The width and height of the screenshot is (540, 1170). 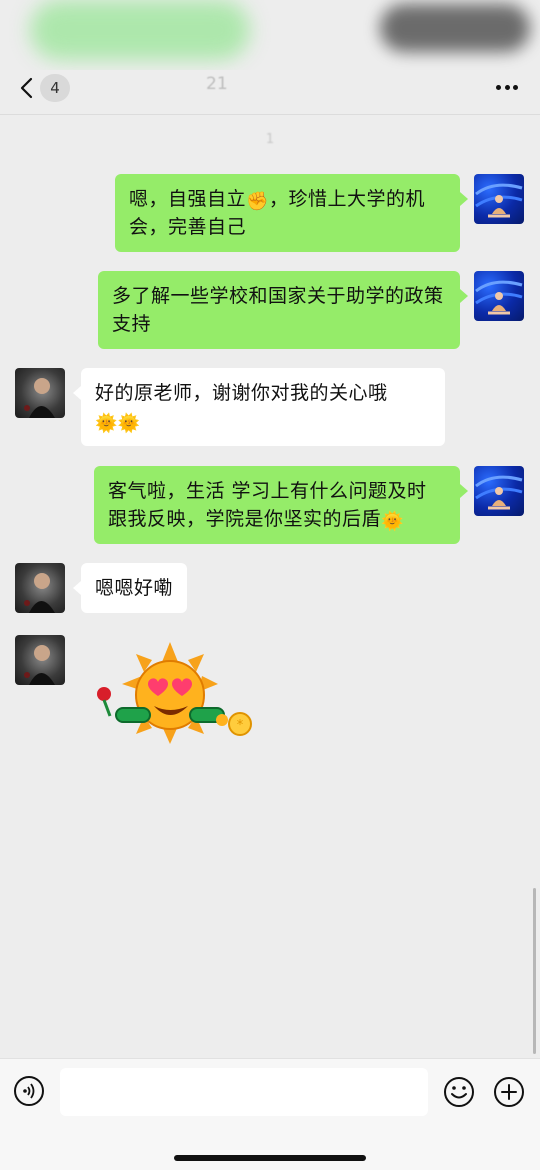 I want to click on message-bubble-in: 好的原老师，谢谢你对我的关心哦 🌞🌞, so click(x=259, y=407).